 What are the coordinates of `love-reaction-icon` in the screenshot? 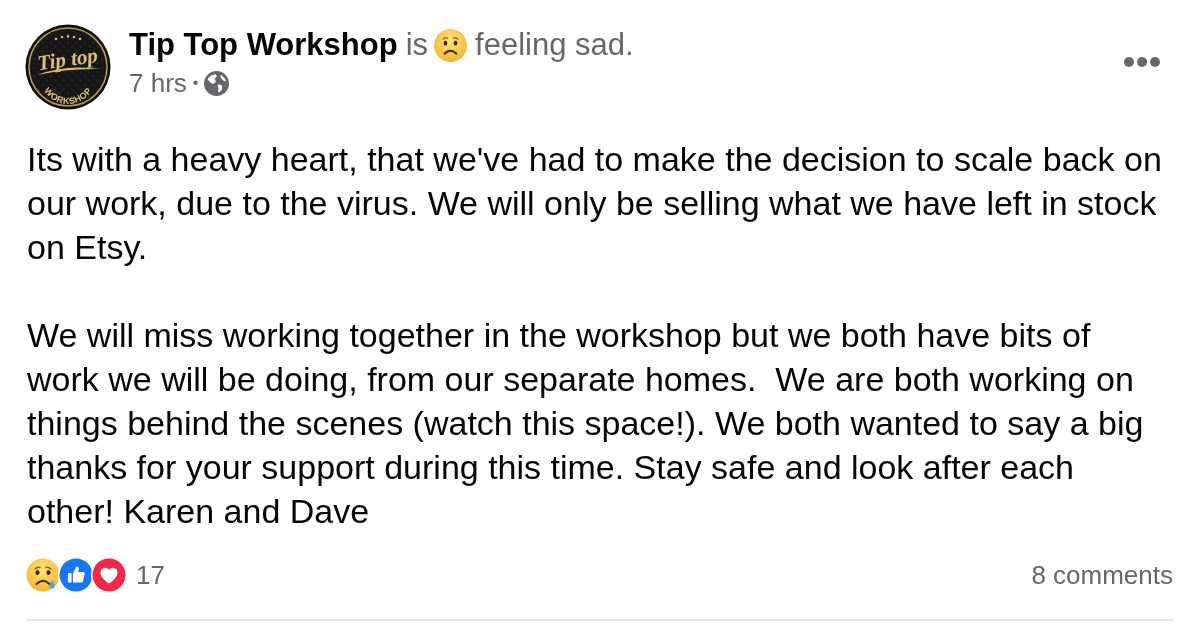 It's located at (109, 575).